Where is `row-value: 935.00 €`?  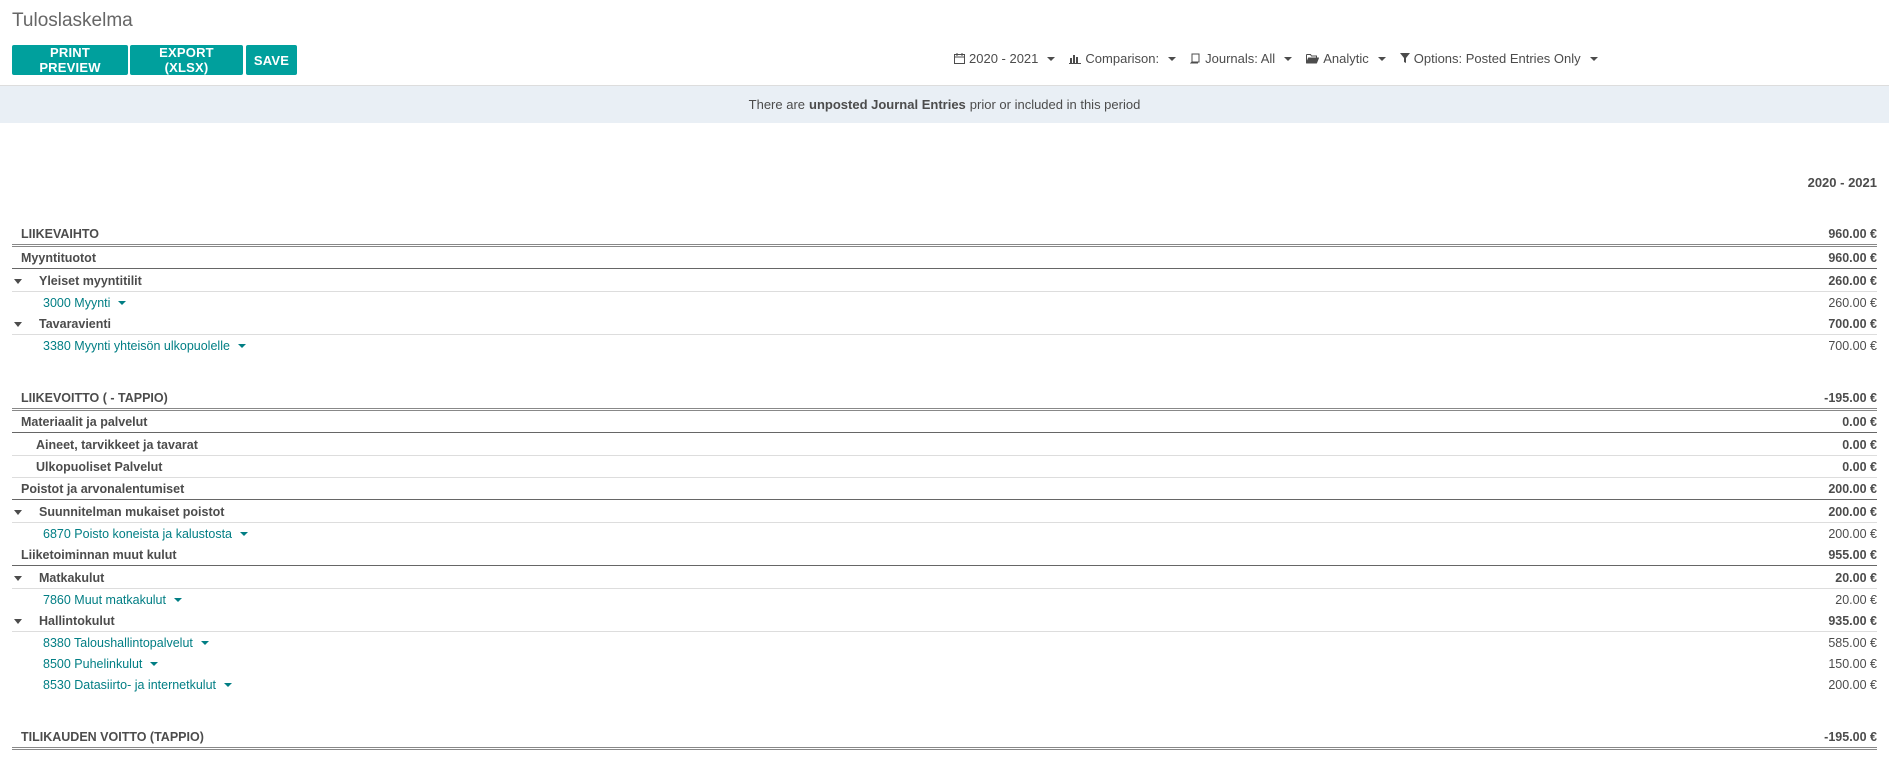
row-value: 935.00 € is located at coordinates (1852, 621).